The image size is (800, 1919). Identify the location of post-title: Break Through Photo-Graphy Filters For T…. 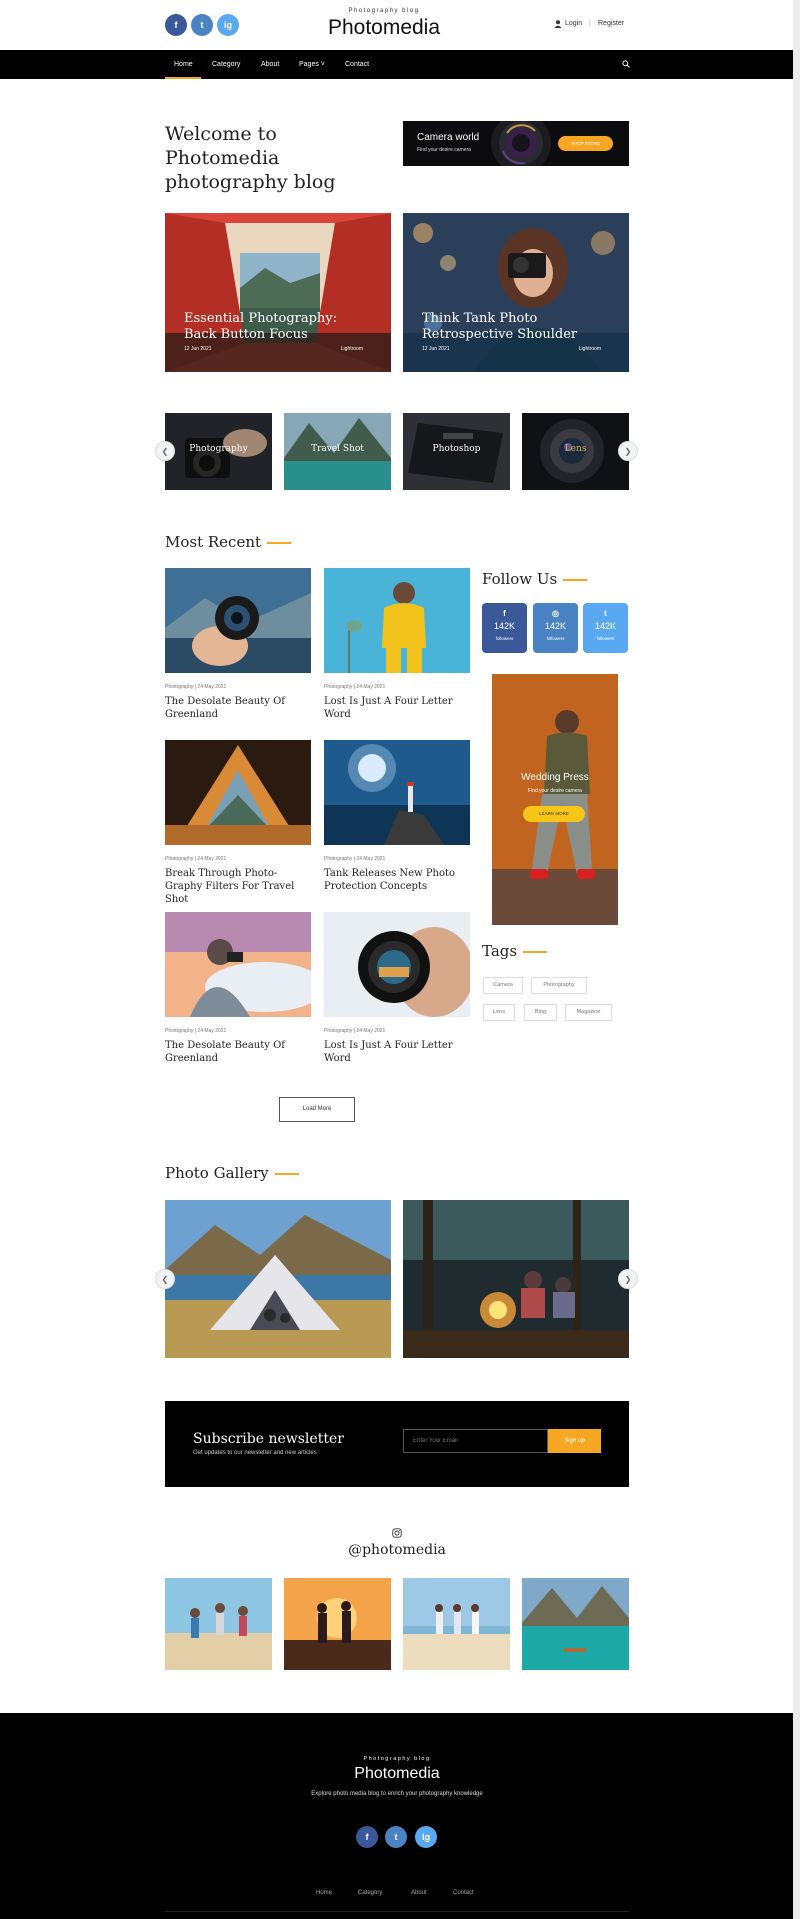
(238, 886).